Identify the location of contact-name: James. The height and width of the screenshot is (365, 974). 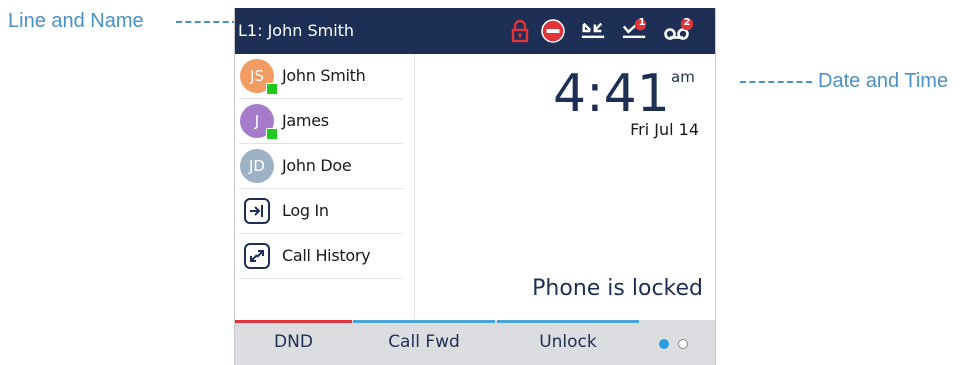
(305, 120).